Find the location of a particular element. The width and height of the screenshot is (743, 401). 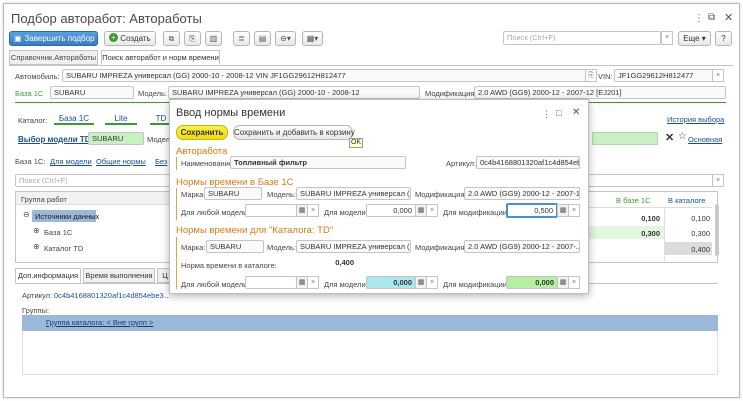

td-for-mod-label: Для модификации: is located at coordinates (476, 284).